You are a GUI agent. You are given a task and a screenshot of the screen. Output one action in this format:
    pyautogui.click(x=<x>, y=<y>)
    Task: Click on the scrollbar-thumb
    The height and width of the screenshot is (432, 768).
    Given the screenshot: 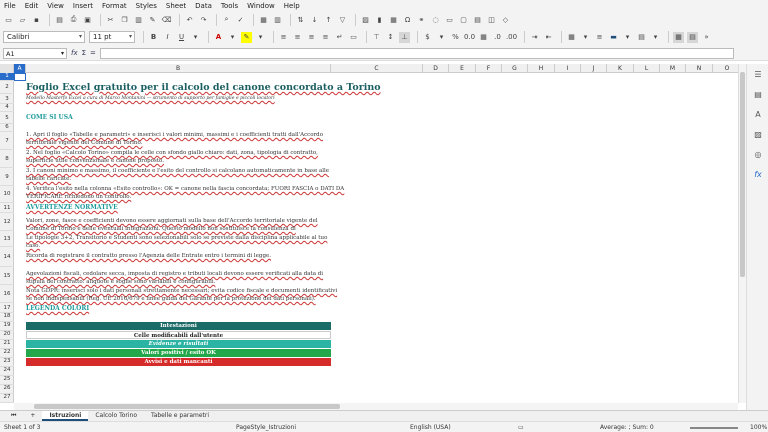 What is the action you would take?
    pyautogui.click(x=187, y=406)
    